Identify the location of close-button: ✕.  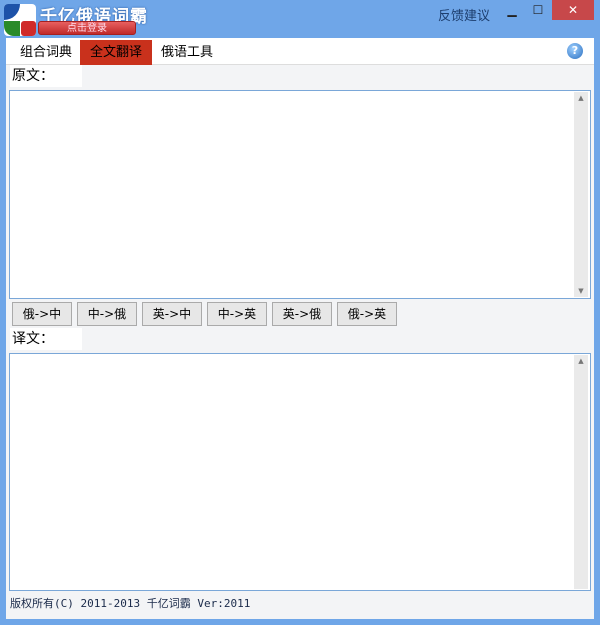
(573, 10).